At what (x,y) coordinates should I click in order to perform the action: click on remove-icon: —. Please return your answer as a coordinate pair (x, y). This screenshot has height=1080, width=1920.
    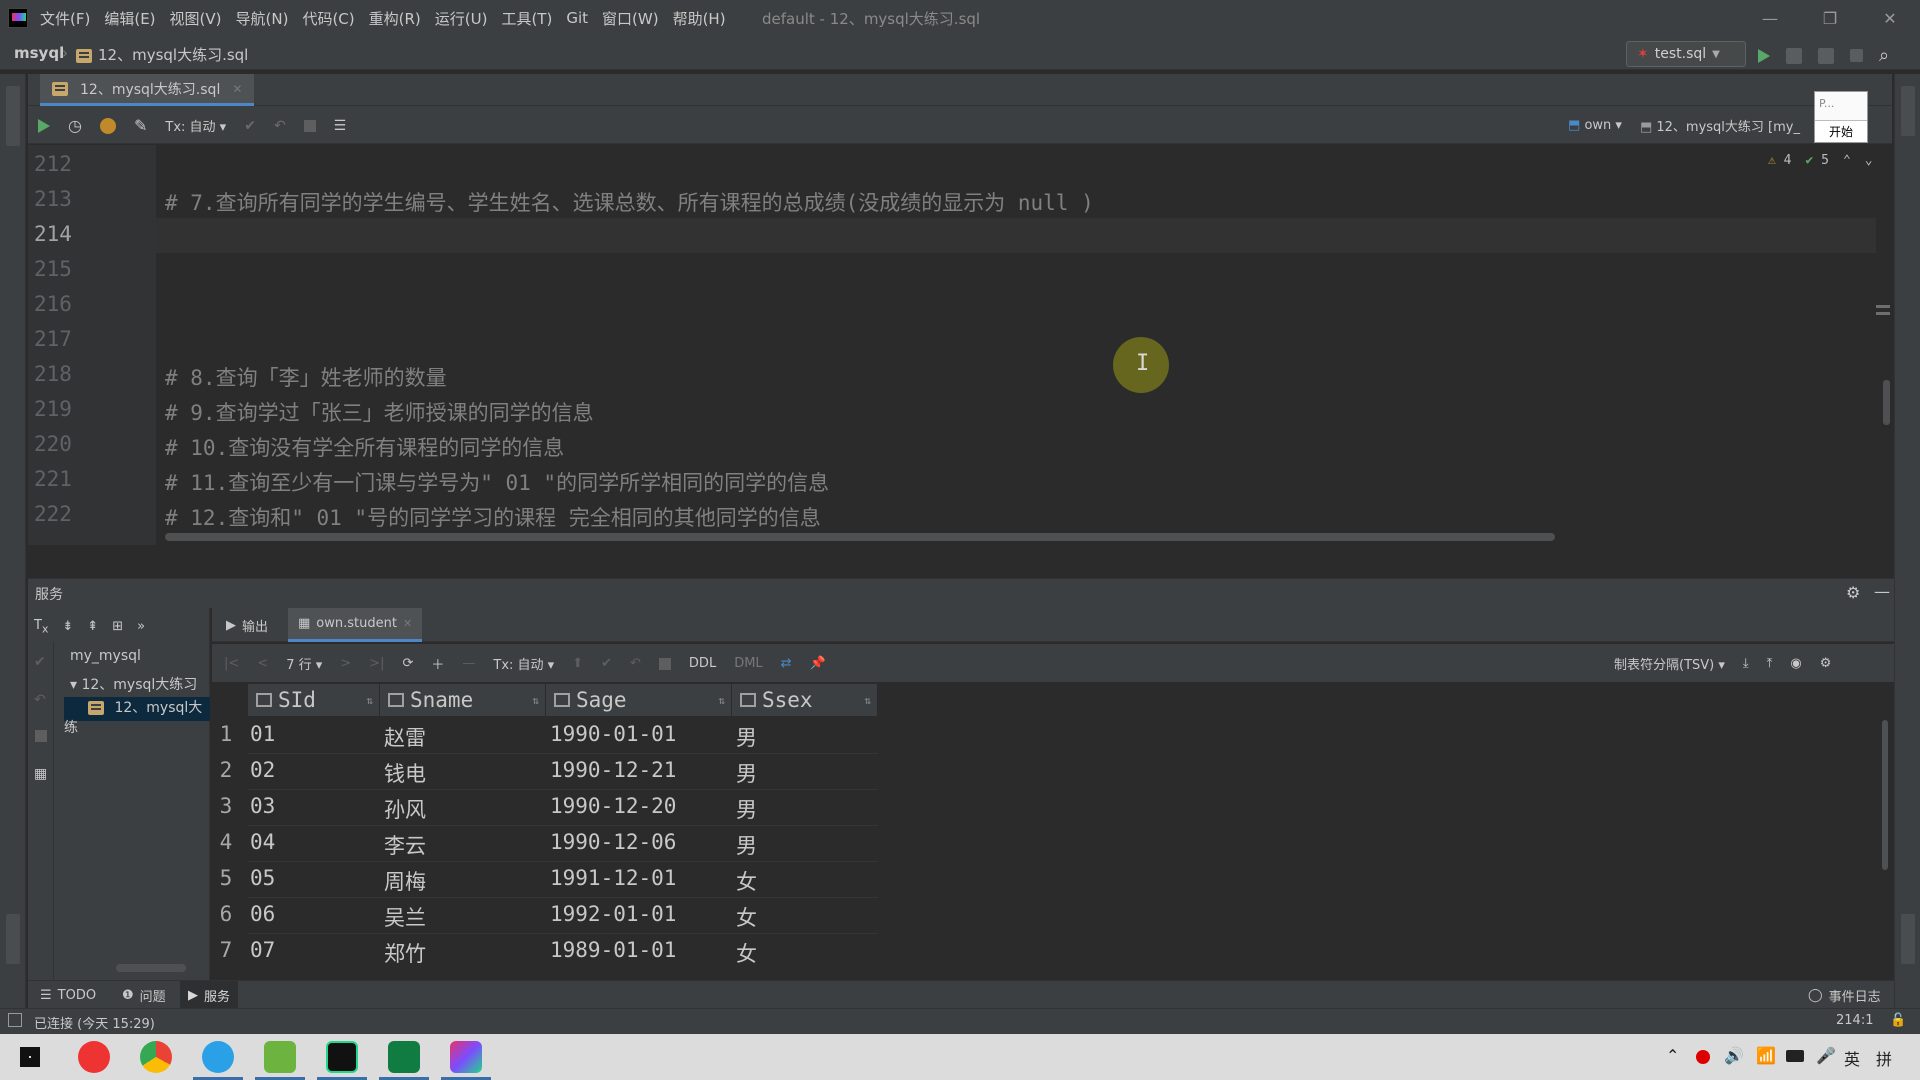
    Looking at the image, I should click on (468, 663).